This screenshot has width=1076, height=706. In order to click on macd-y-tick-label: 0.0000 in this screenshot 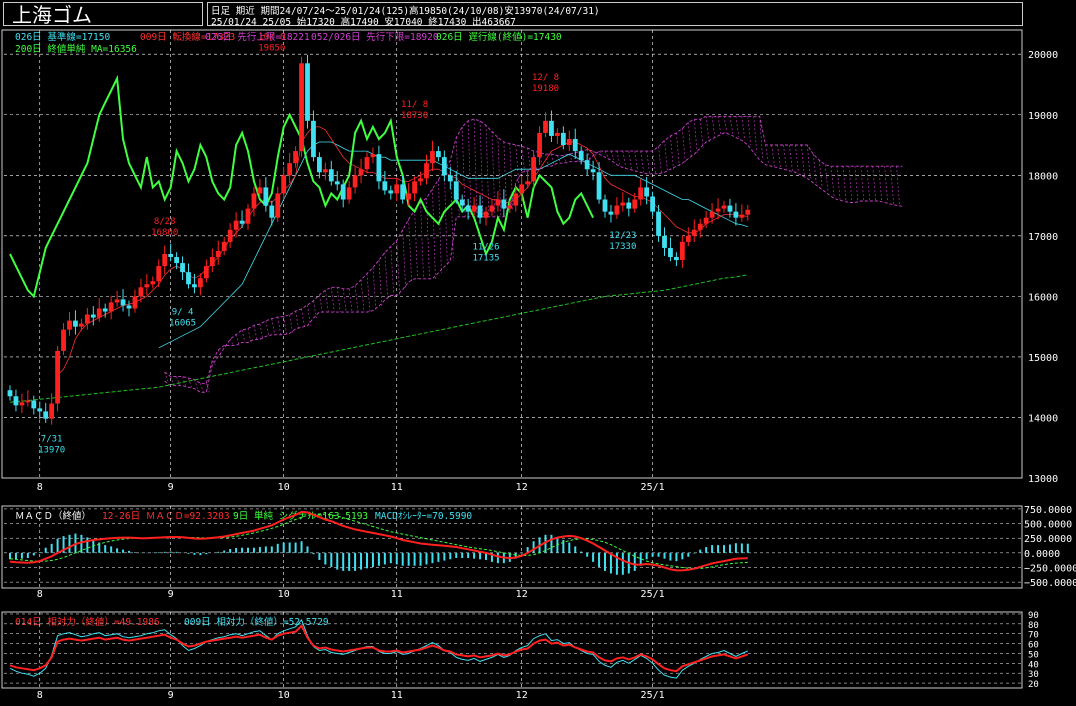, I will do `click(1042, 554)`.